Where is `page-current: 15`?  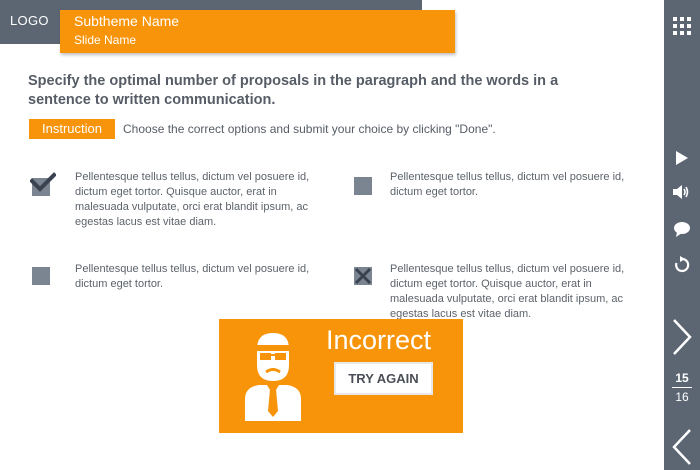 page-current: 15 is located at coordinates (682, 378).